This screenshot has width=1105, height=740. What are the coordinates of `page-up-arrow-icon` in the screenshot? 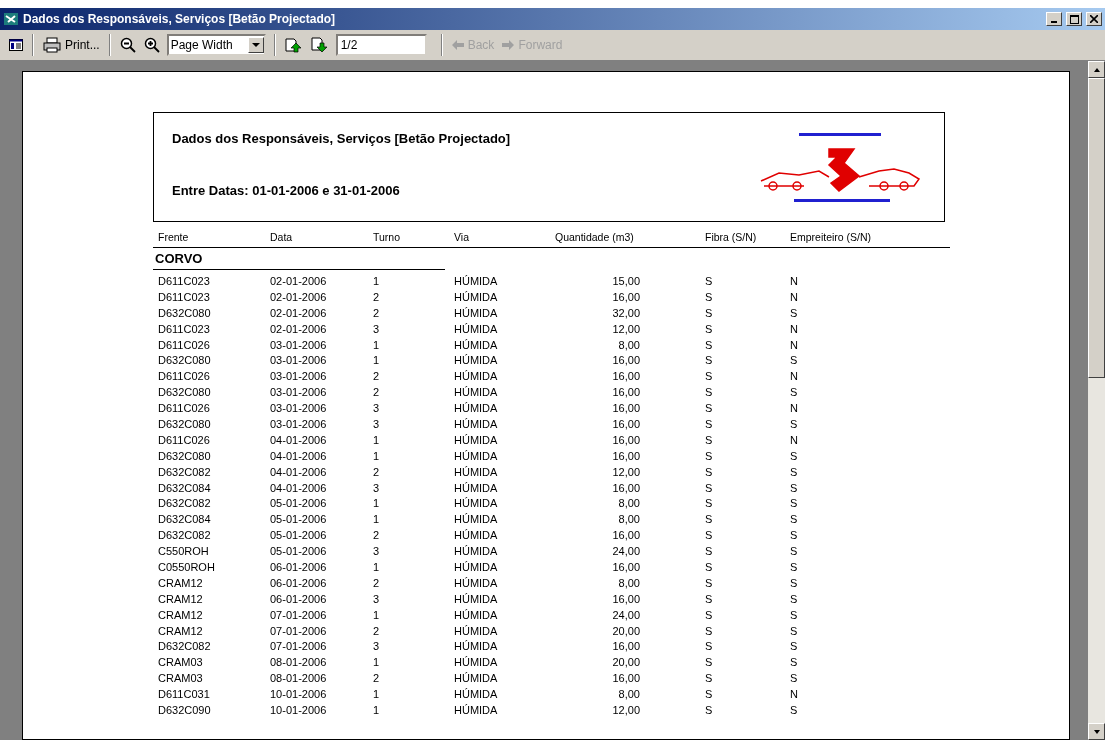 It's located at (293, 45).